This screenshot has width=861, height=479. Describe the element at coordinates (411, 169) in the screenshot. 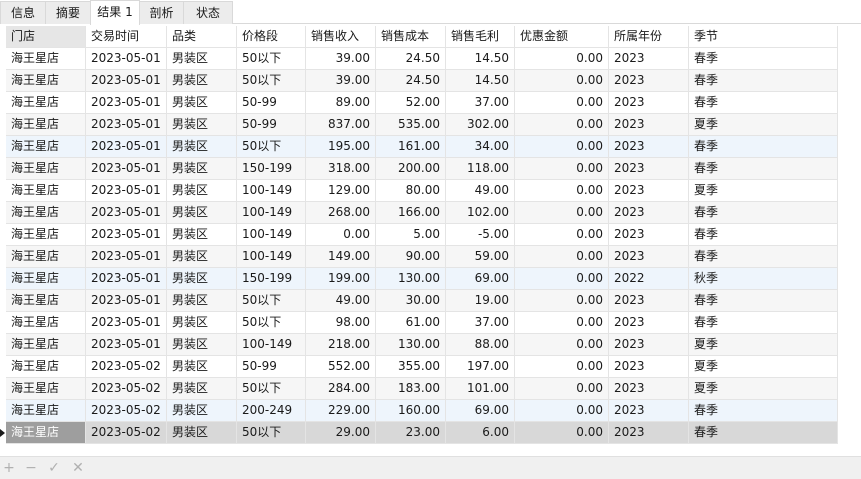

I see `table-cell: 200.00` at that location.